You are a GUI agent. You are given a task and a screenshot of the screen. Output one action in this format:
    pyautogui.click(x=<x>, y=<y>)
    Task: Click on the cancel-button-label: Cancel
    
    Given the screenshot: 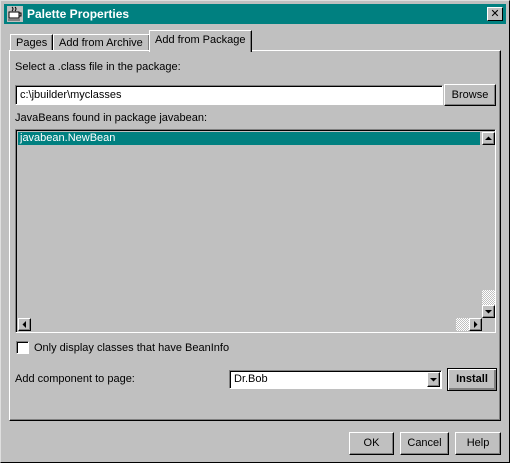 What is the action you would take?
    pyautogui.click(x=424, y=443)
    